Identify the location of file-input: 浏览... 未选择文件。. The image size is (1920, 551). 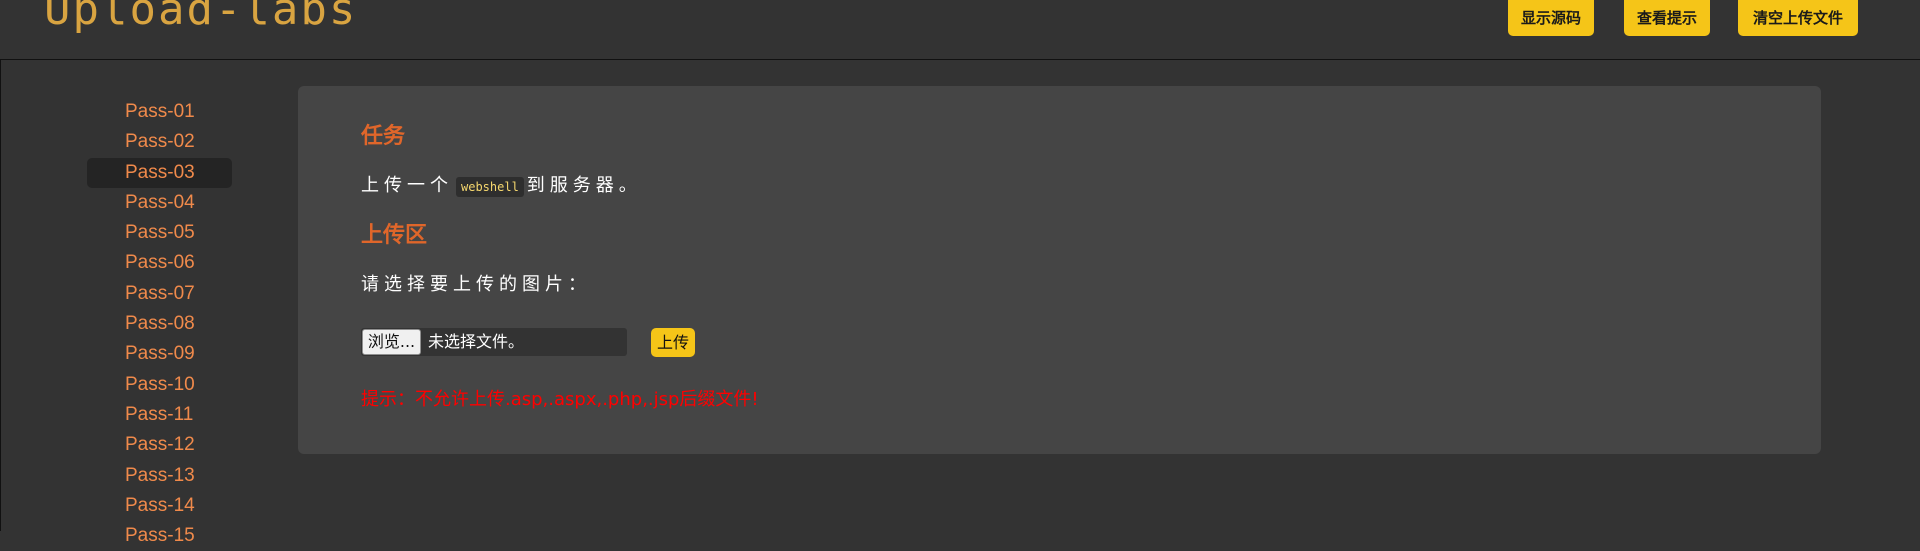
(494, 342).